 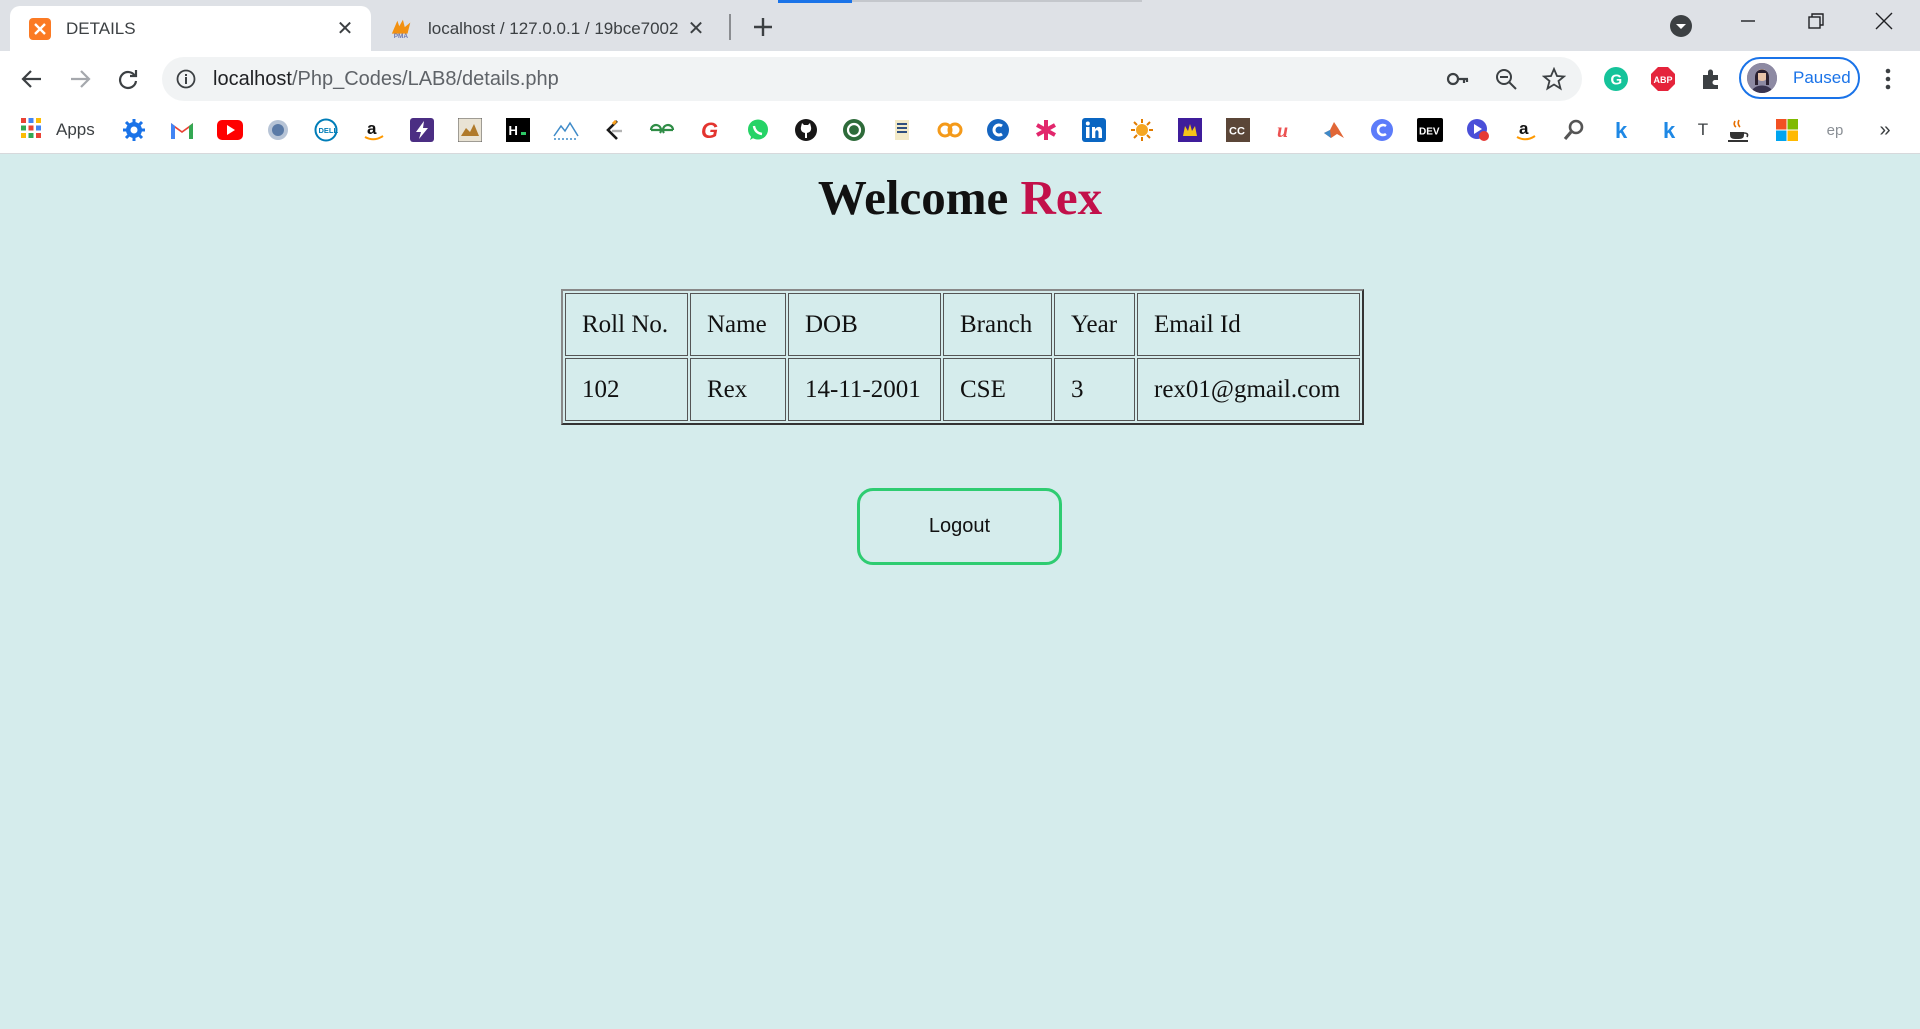 I want to click on tab-title: DETAILS, so click(x=101, y=28).